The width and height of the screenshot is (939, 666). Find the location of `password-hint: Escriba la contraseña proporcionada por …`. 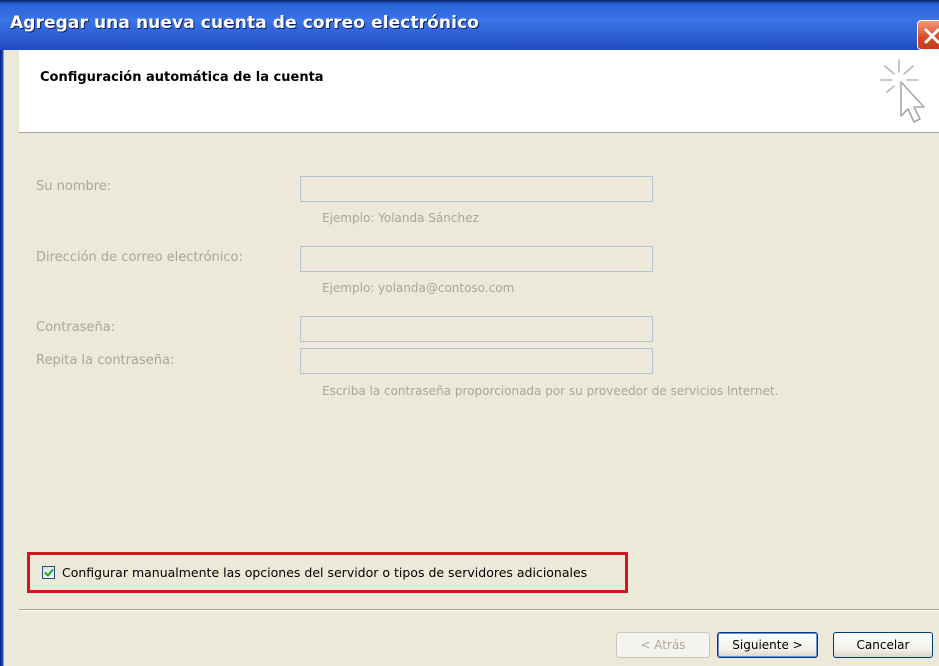

password-hint: Escriba la contraseña proporcionada por … is located at coordinates (550, 391).